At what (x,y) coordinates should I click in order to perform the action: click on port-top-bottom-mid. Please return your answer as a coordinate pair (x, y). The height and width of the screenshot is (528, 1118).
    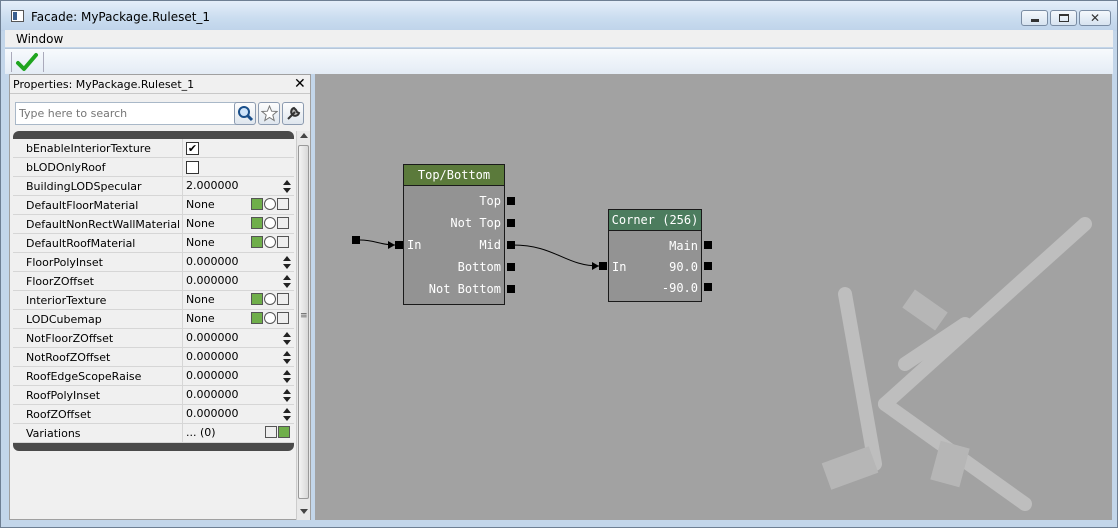
    Looking at the image, I should click on (511, 245).